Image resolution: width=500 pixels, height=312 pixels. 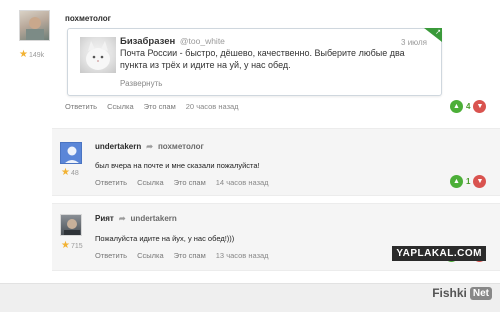 What do you see at coordinates (242, 255) in the screenshot?
I see `comment-time: 13 часов назад` at bounding box center [242, 255].